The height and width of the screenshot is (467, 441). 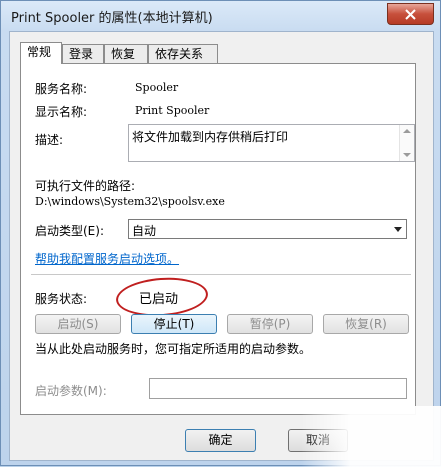 What do you see at coordinates (49, 140) in the screenshot?
I see `description-label: 描述:` at bounding box center [49, 140].